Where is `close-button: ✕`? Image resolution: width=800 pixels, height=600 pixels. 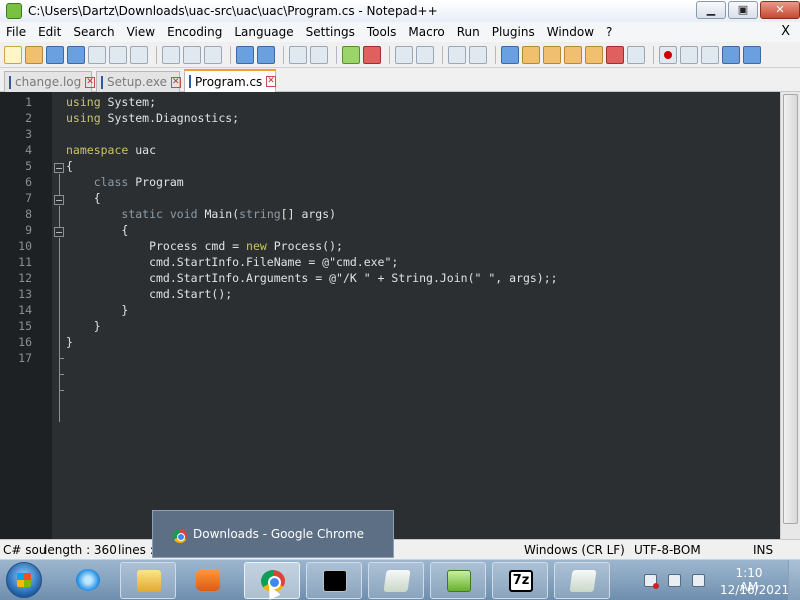
close-button: ✕ is located at coordinates (780, 10).